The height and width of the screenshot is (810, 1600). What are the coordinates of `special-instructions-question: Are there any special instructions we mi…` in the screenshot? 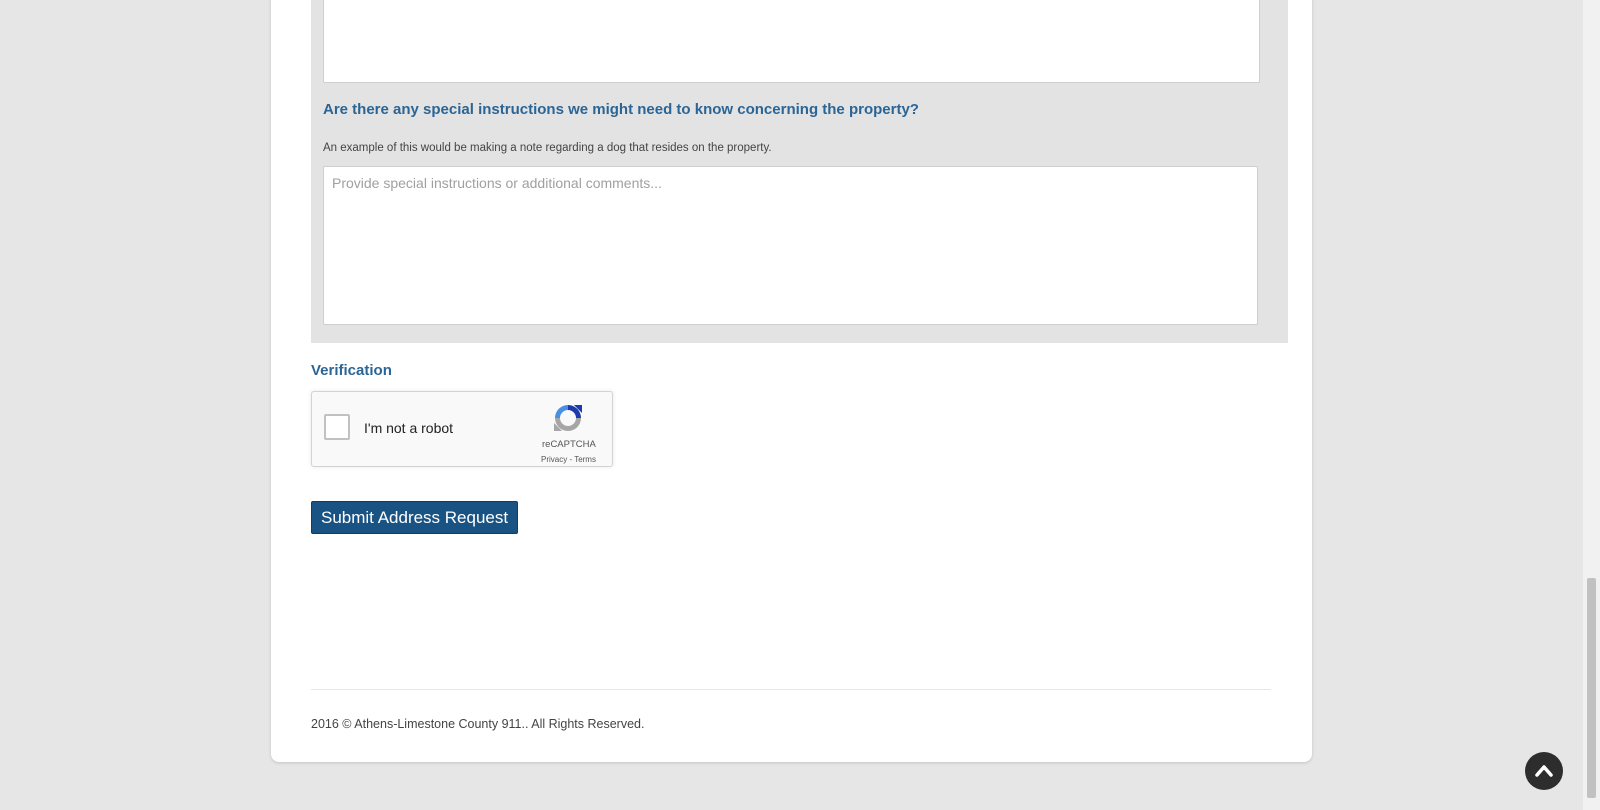 It's located at (621, 109).